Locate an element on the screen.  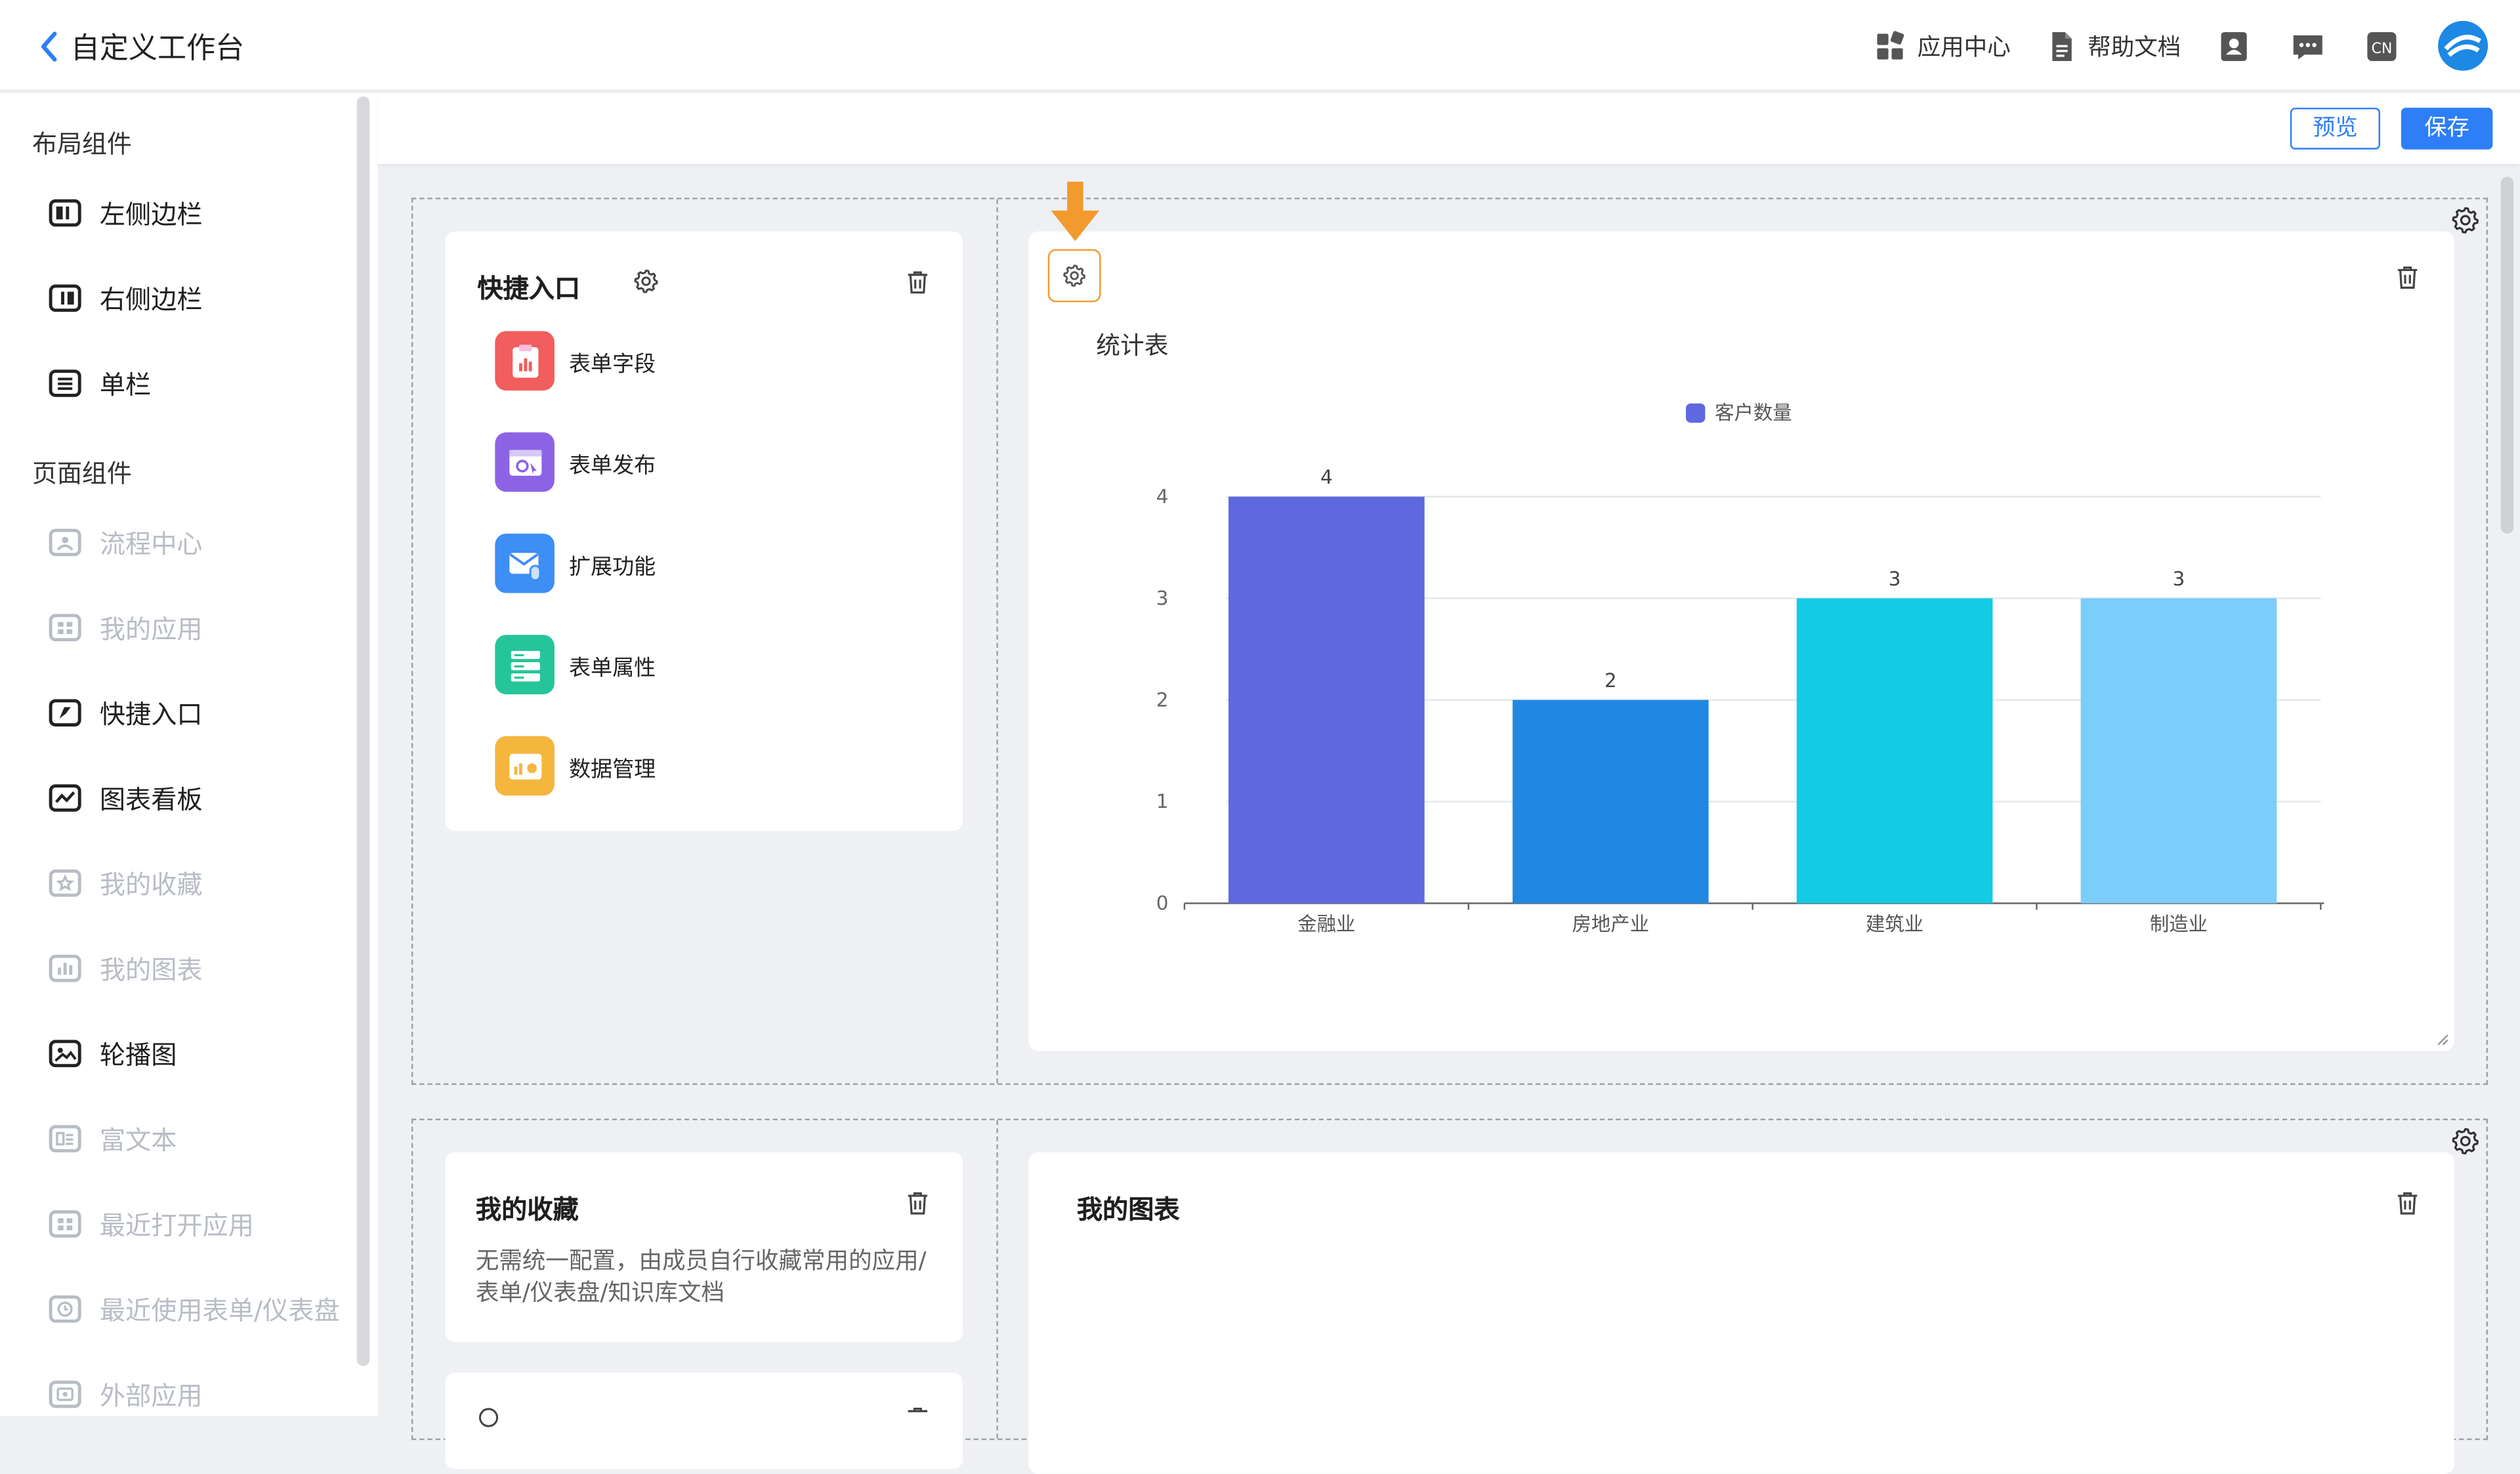
sidebar-item-carousel: 轮播图 is located at coordinates (112, 1053).